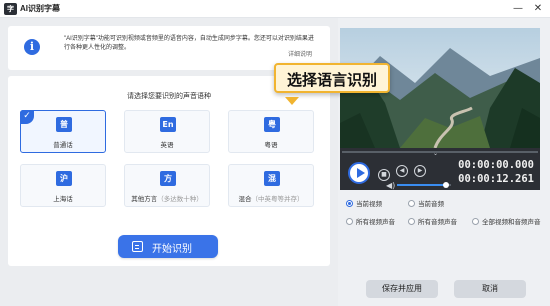 The width and height of the screenshot is (550, 306). I want to click on recognize-icon, so click(137, 246).